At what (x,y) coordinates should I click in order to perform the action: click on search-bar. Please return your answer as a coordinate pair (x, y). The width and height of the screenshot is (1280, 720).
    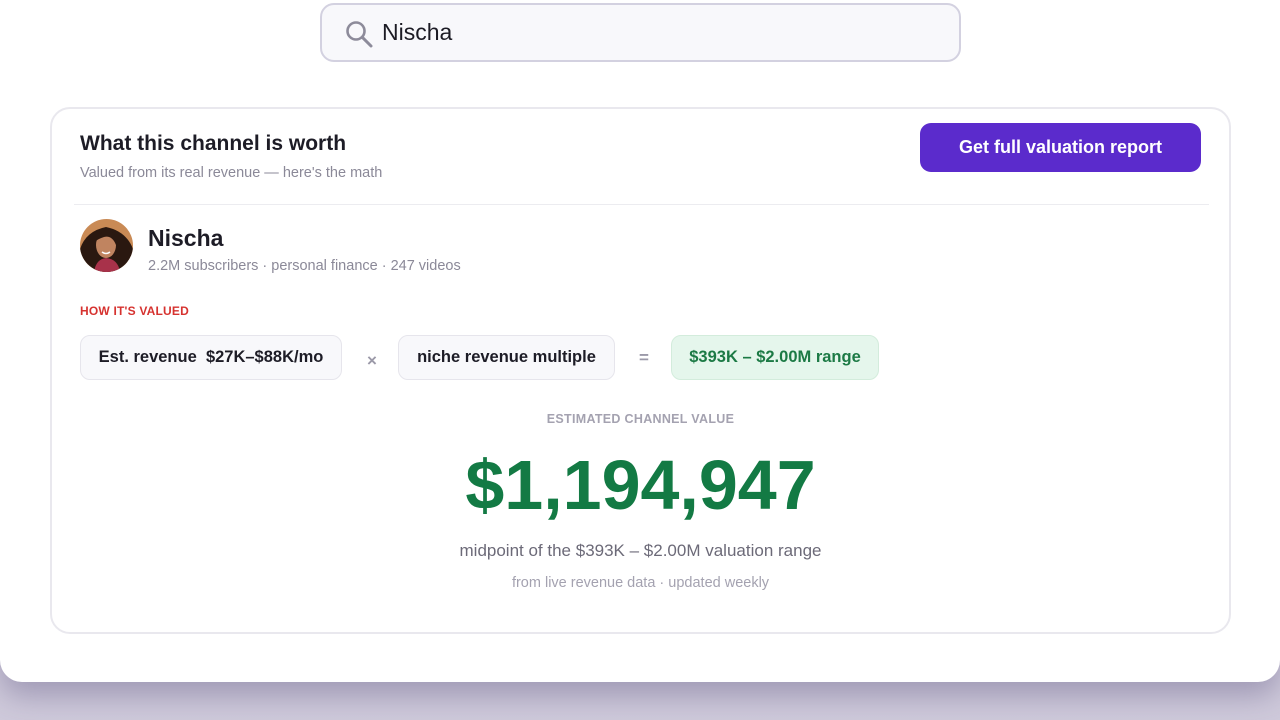
    Looking at the image, I should click on (640, 32).